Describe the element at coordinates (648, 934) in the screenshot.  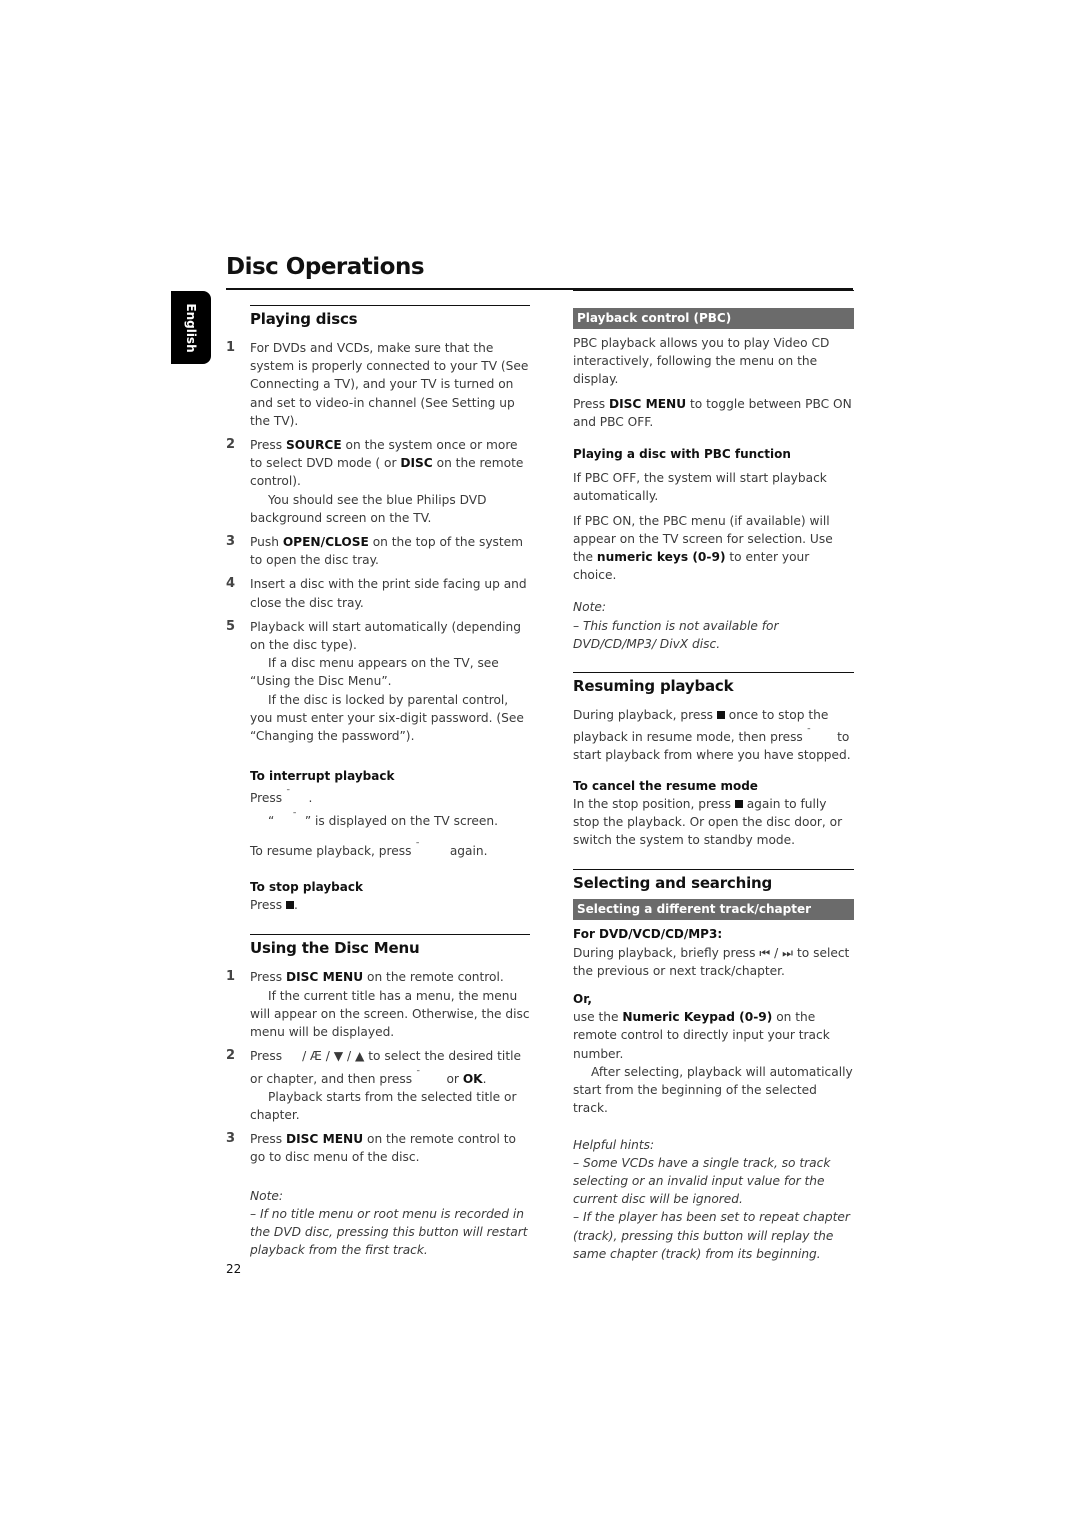
I see `subheading-formats: For DVD/VCD/CD/MP3:` at that location.